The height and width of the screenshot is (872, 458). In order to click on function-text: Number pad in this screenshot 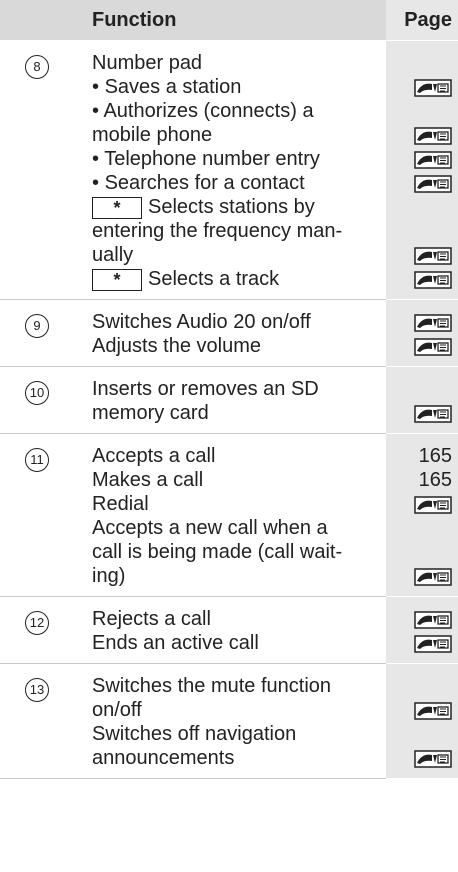, I will do `click(147, 63)`.